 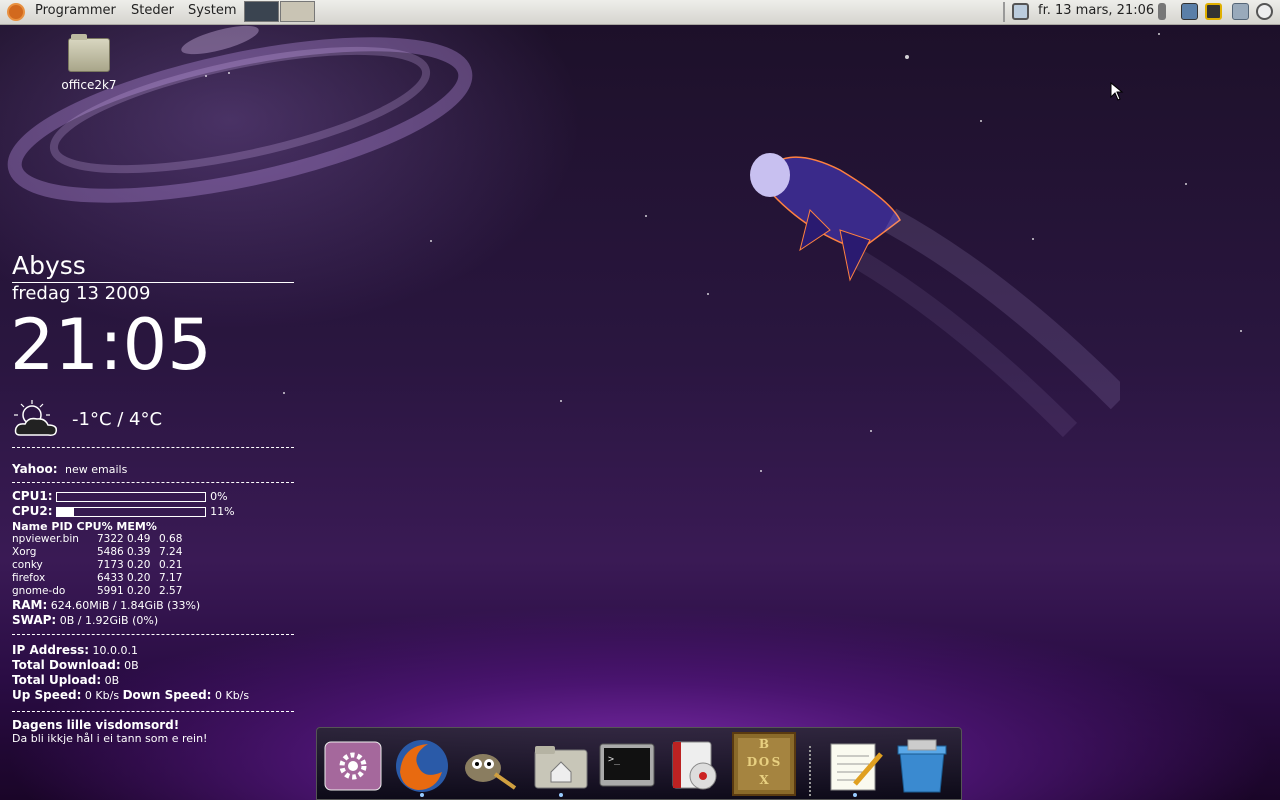 What do you see at coordinates (153, 591) in the screenshot?
I see `process-row: gnome-do 5991 0.20 2.57` at bounding box center [153, 591].